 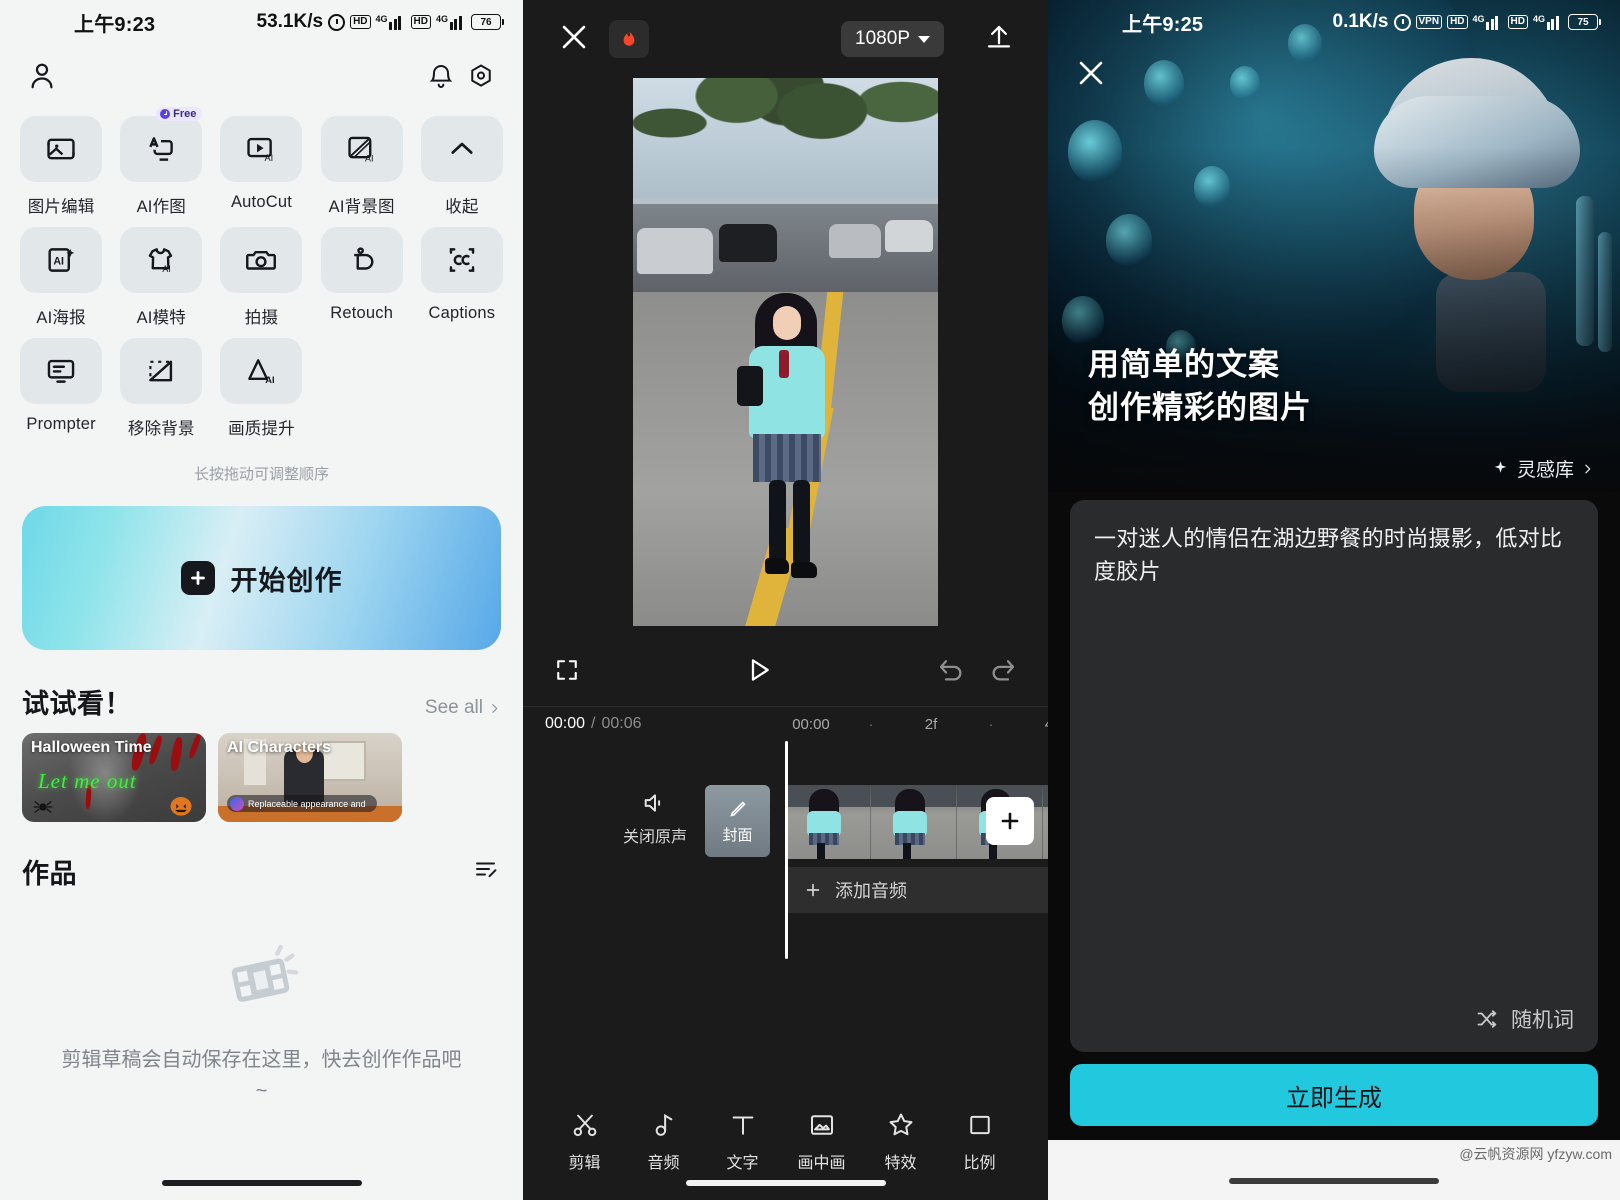 I want to click on tool-autocut: AI AutoCut, so click(x=261, y=166).